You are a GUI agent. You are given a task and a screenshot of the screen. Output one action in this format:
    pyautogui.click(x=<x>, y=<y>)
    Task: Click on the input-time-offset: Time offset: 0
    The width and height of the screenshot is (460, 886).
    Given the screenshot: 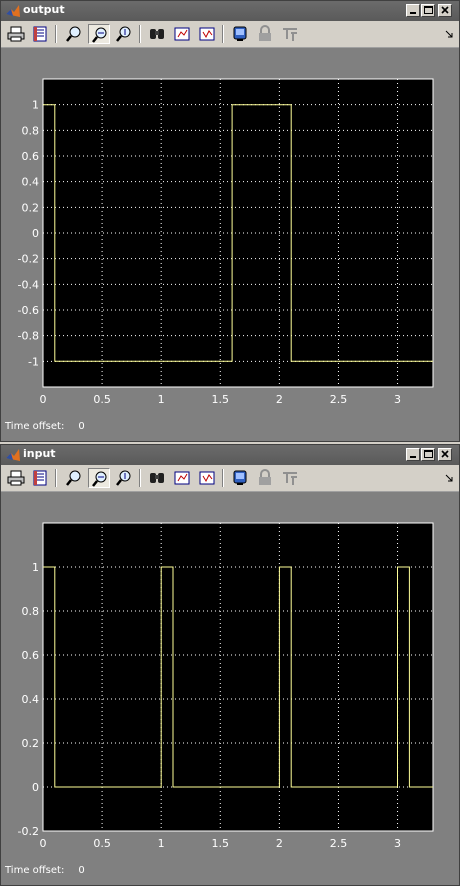 What is the action you would take?
    pyautogui.click(x=45, y=870)
    